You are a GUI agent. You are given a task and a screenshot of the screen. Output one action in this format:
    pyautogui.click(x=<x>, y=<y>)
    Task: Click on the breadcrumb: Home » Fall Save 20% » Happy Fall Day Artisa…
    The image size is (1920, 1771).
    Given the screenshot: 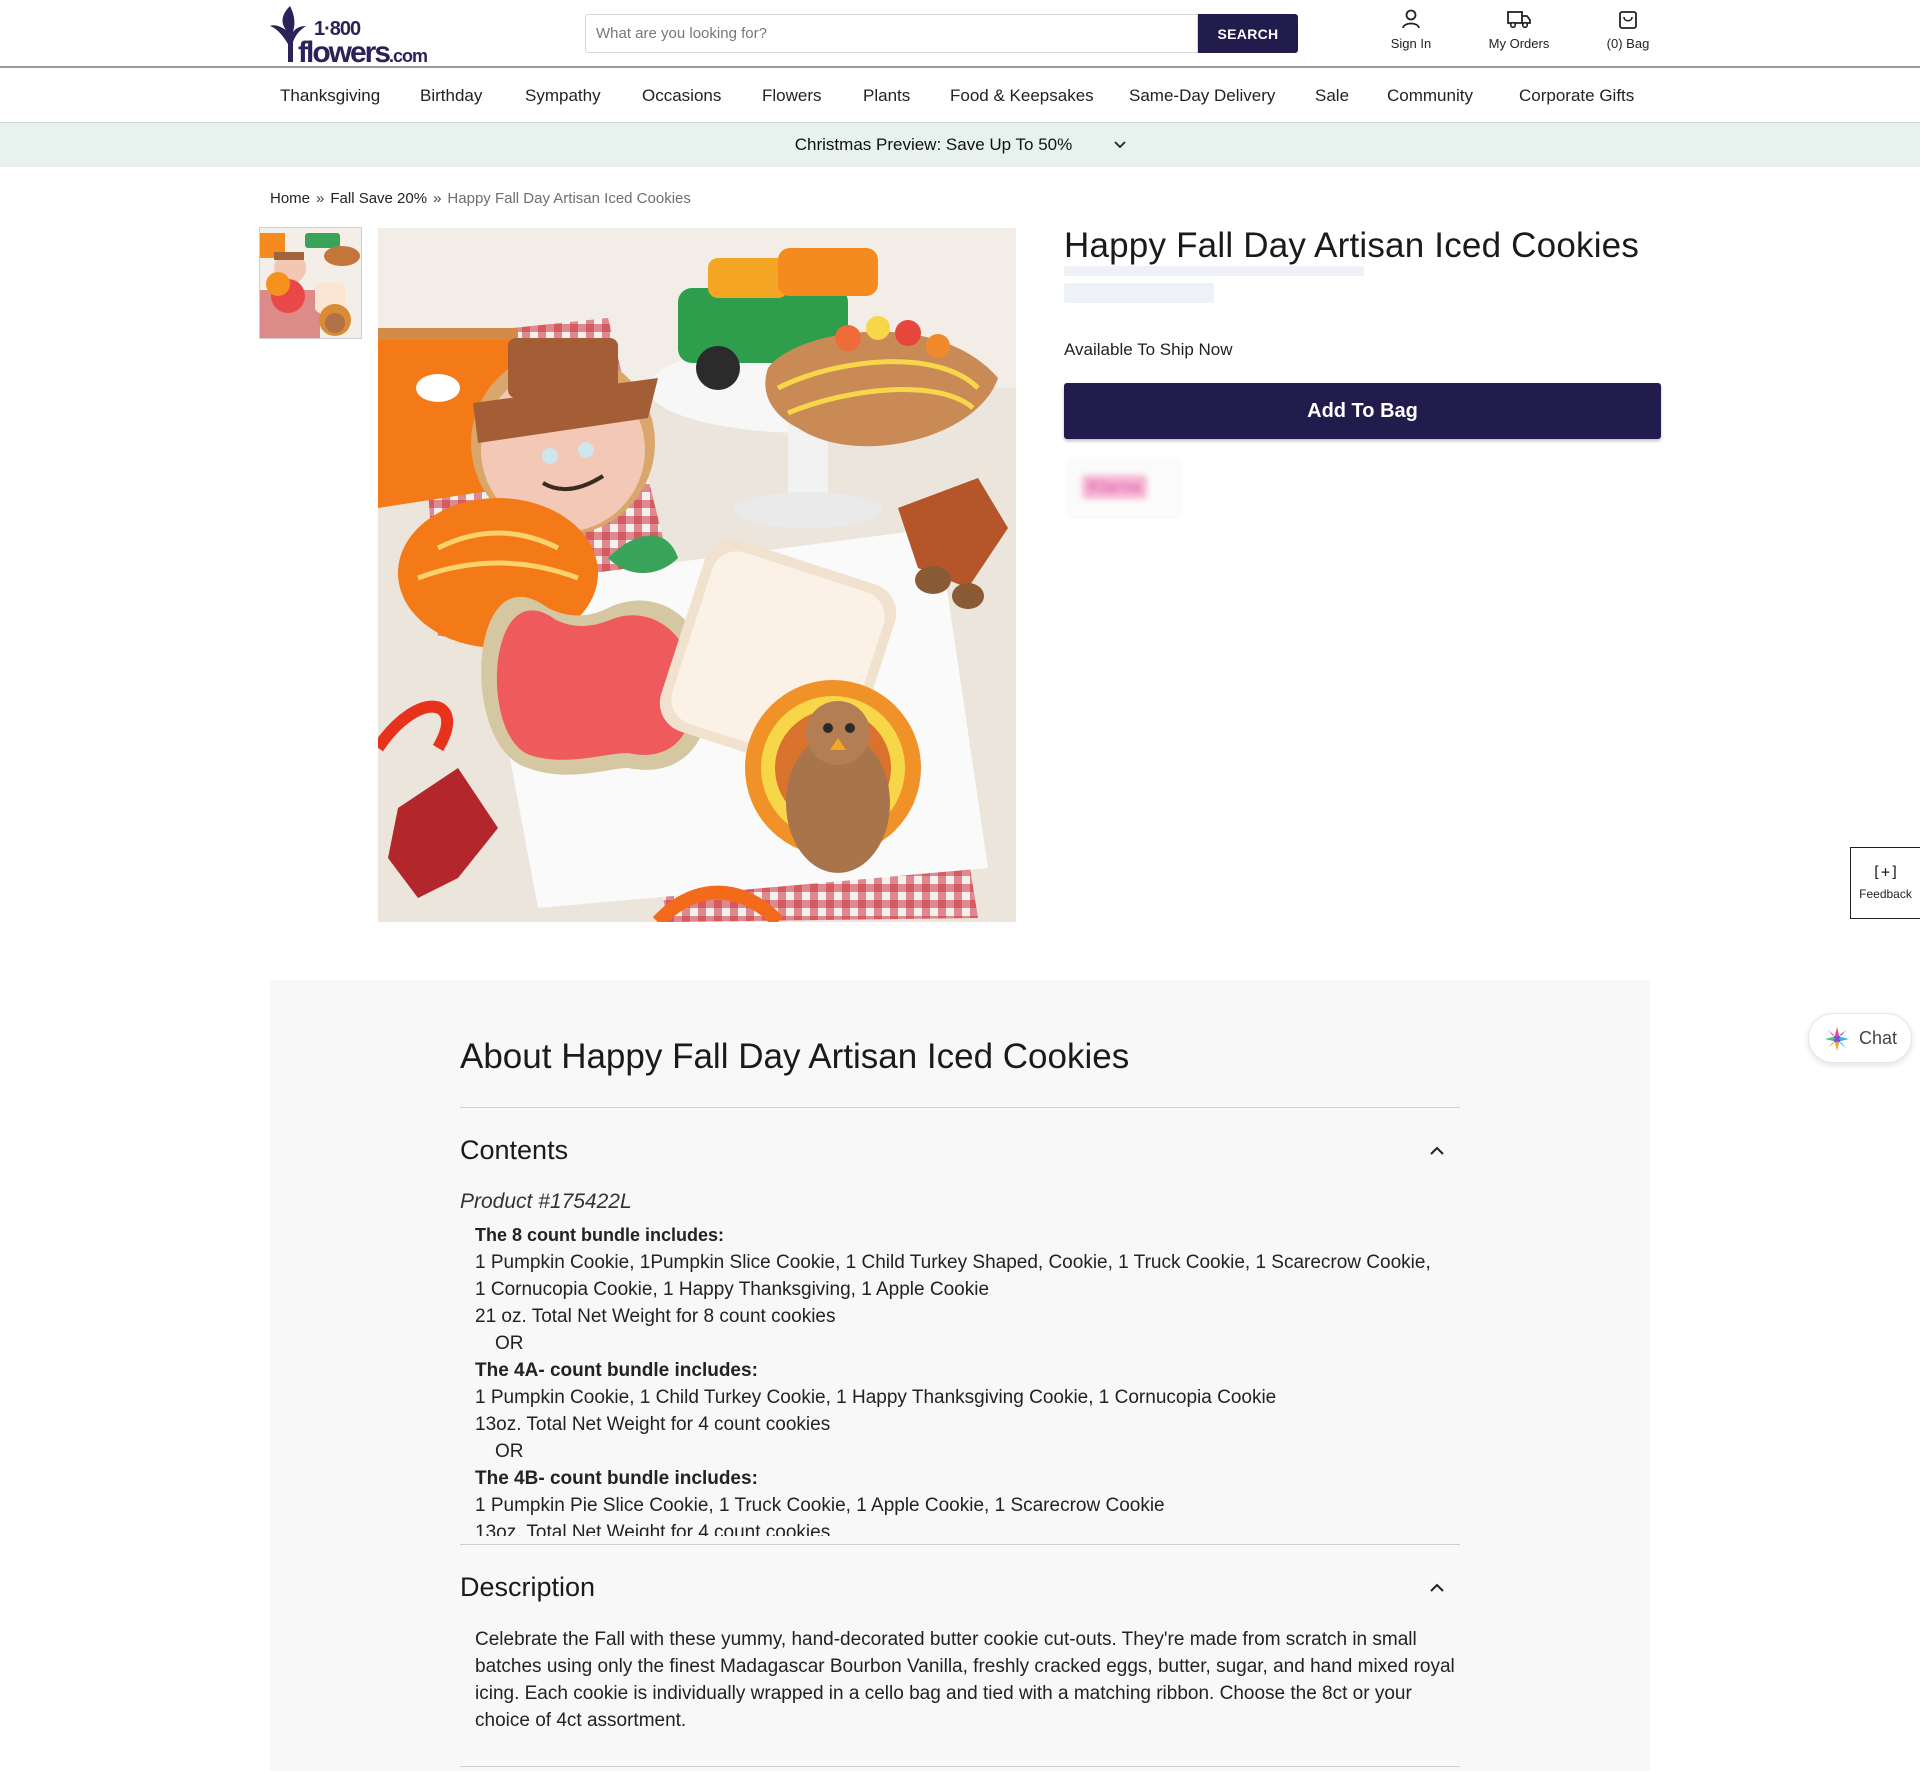 What is the action you would take?
    pyautogui.click(x=480, y=198)
    